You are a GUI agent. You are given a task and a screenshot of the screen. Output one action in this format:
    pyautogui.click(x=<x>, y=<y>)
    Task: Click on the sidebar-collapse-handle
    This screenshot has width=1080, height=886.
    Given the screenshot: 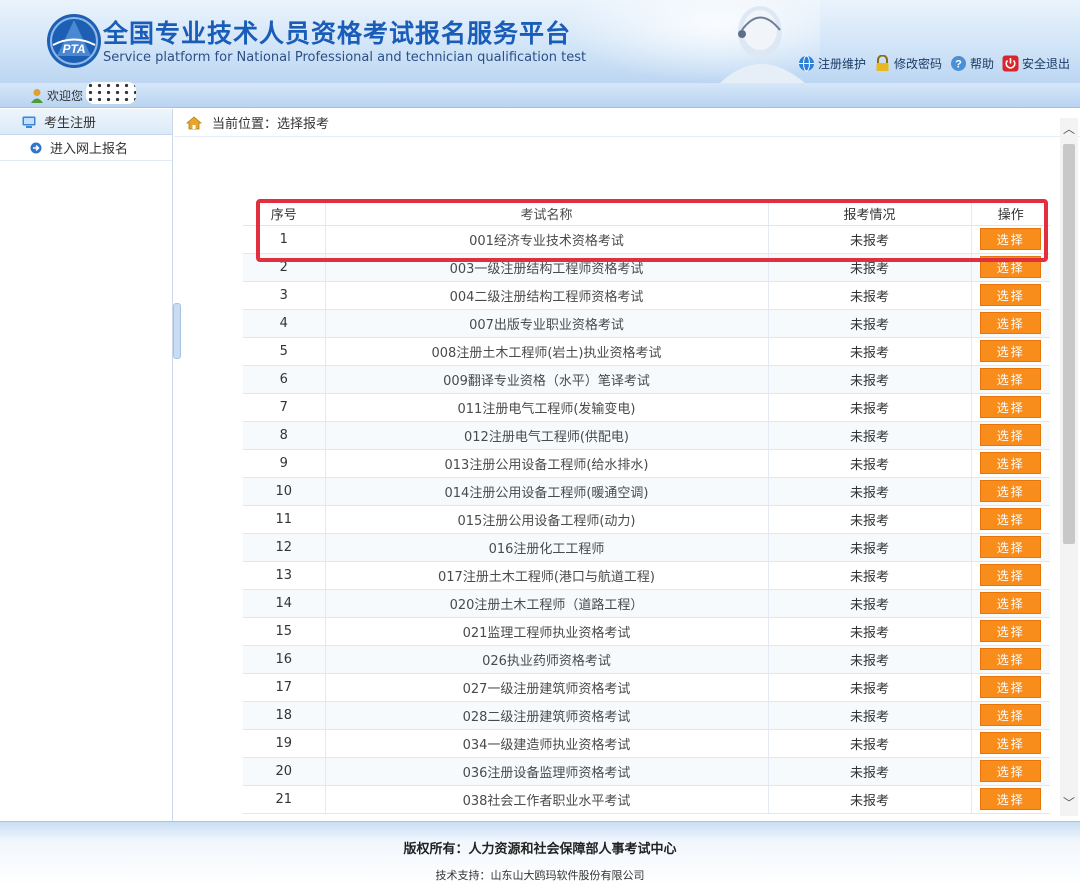 What is the action you would take?
    pyautogui.click(x=177, y=331)
    